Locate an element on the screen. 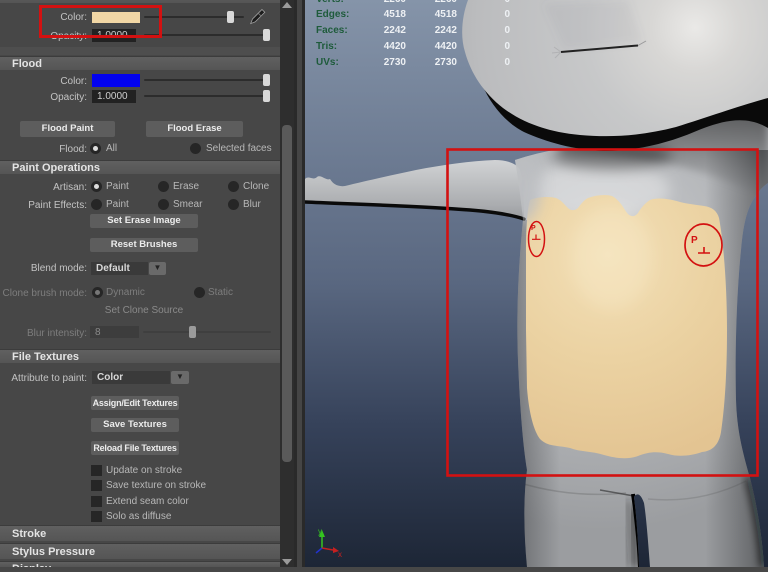 This screenshot has width=768, height=572. svg-text: Faces: is located at coordinates (332, 30).